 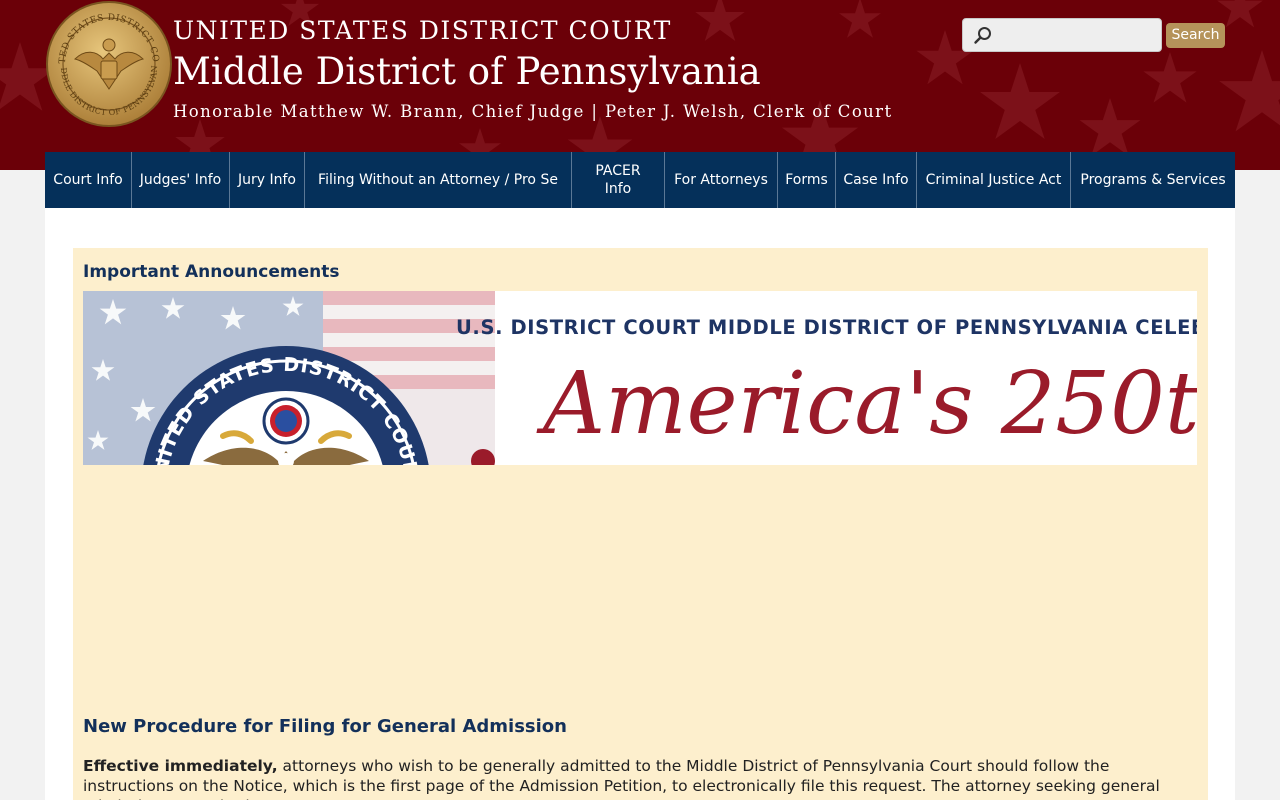 I want to click on nav-criminal-justice-act: Criminal Justice Act, so click(x=994, y=180).